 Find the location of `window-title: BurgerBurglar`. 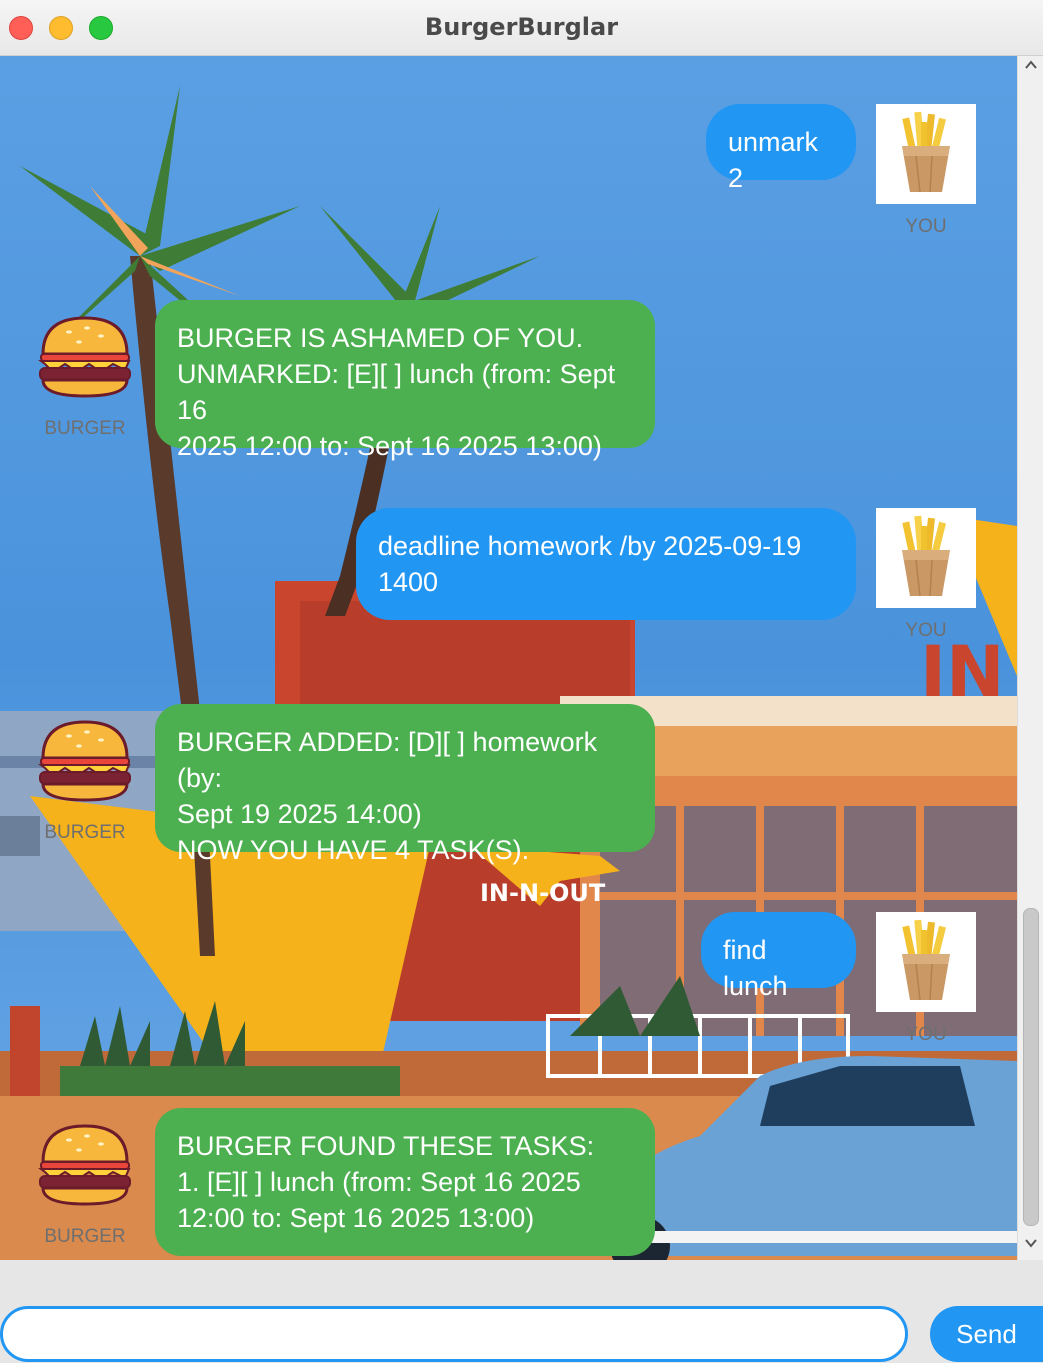

window-title: BurgerBurglar is located at coordinates (521, 27).